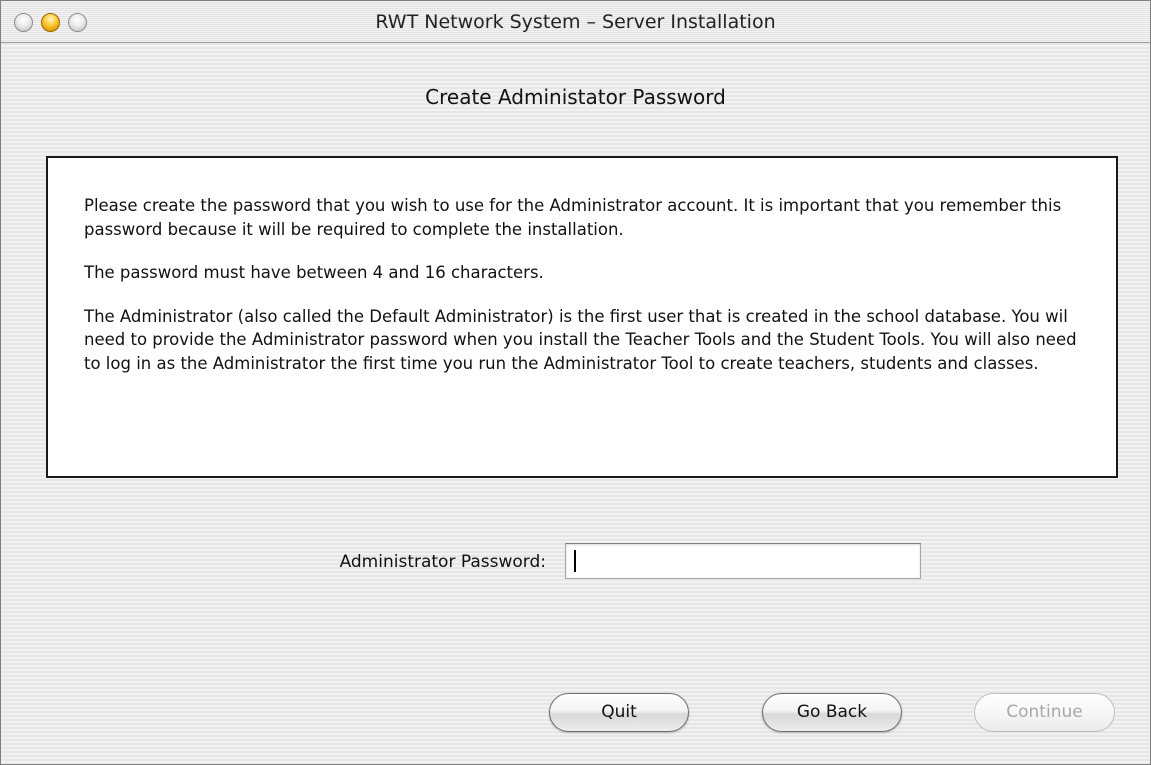  I want to click on page-title: Create Administator Password, so click(575, 97).